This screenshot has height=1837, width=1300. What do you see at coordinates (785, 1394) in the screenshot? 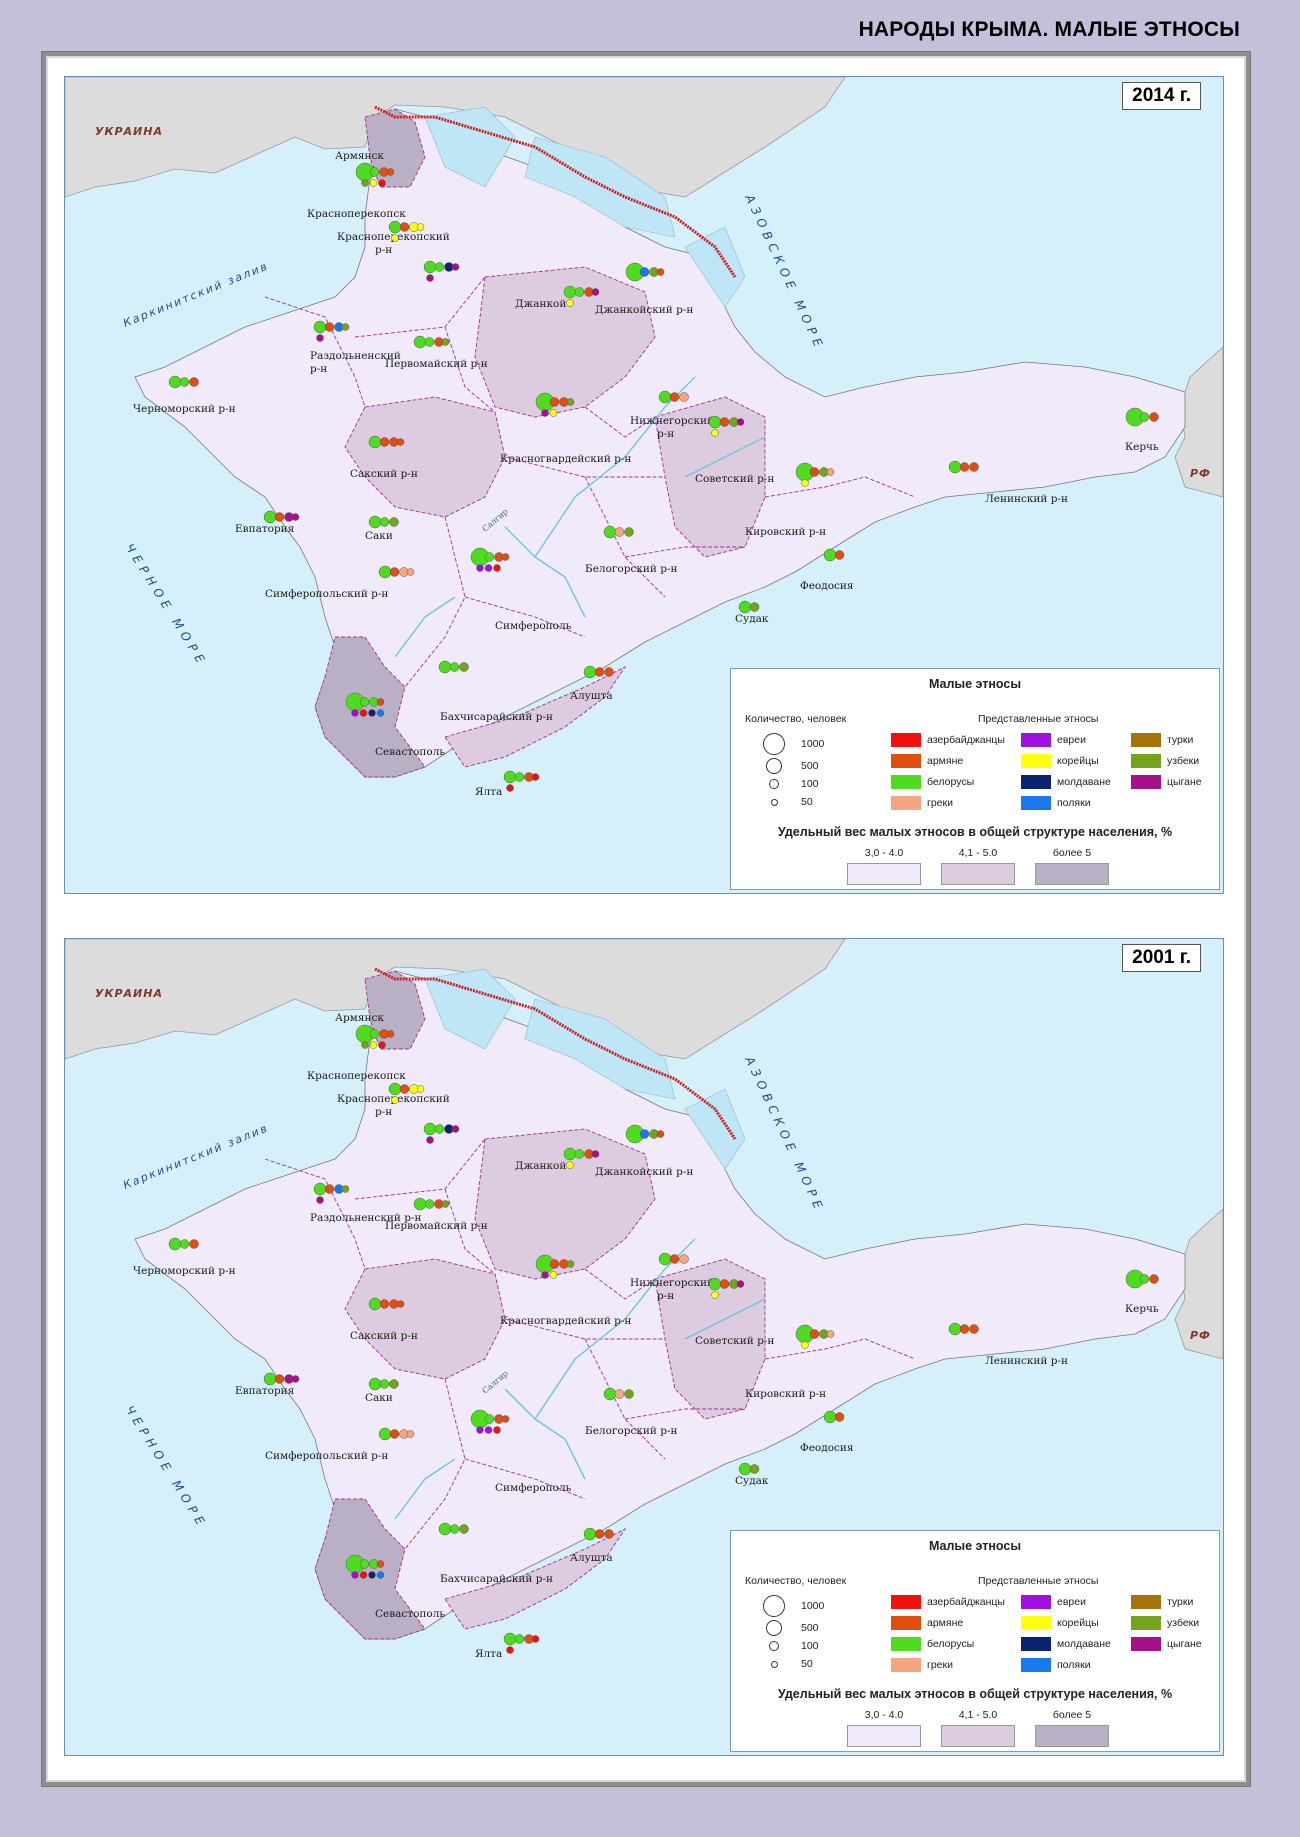
I see `label-kirovsky: Кировский р-н` at bounding box center [785, 1394].